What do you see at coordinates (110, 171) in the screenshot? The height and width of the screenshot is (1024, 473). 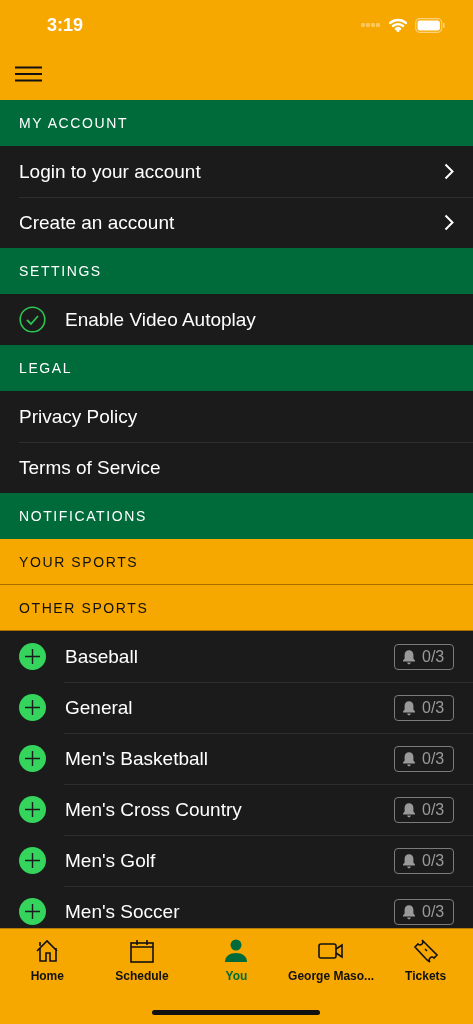 I see `row-label: Login to your account` at bounding box center [110, 171].